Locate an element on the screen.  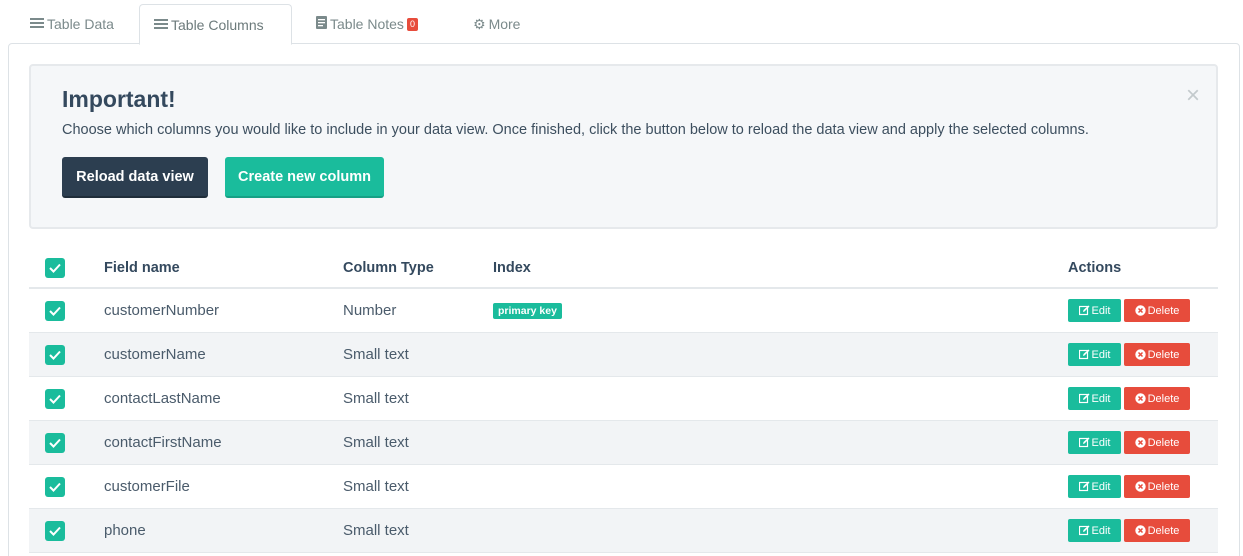
tab-table-data: Table Data is located at coordinates (72, 24).